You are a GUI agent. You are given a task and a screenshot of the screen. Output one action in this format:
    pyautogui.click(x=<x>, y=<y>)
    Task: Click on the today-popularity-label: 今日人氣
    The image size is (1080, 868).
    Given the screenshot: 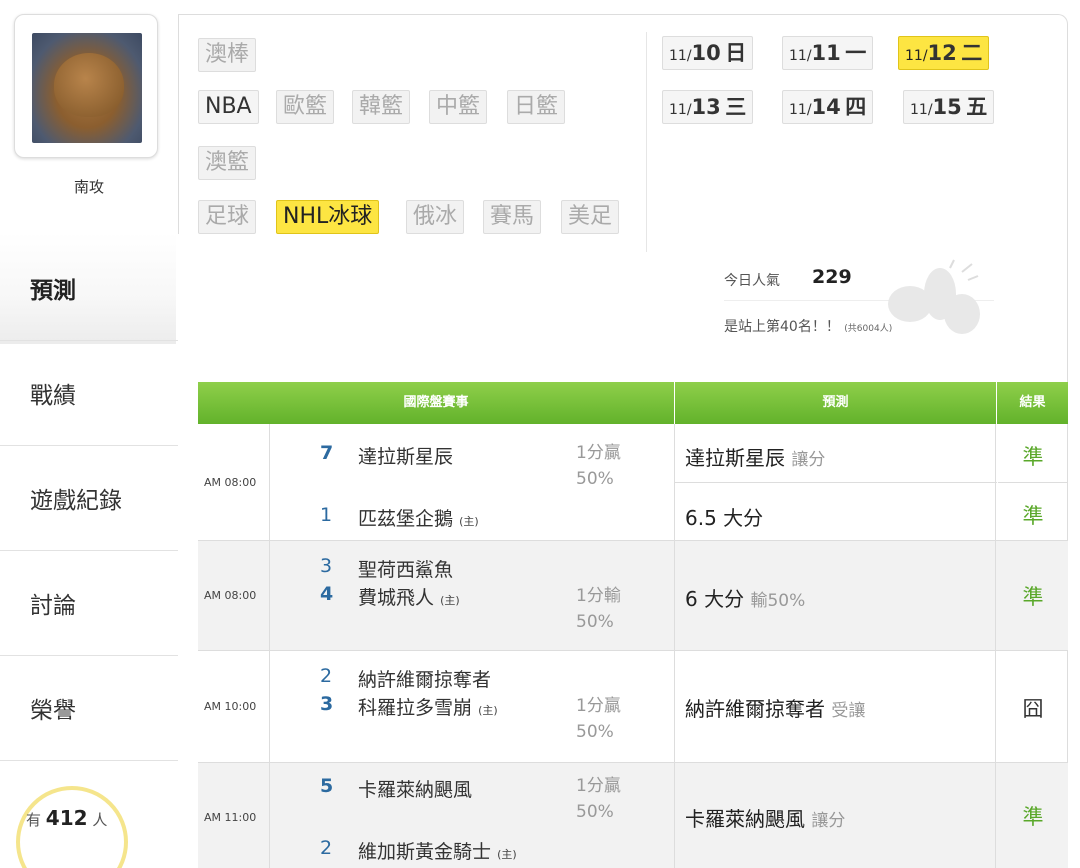 What is the action you would take?
    pyautogui.click(x=752, y=281)
    